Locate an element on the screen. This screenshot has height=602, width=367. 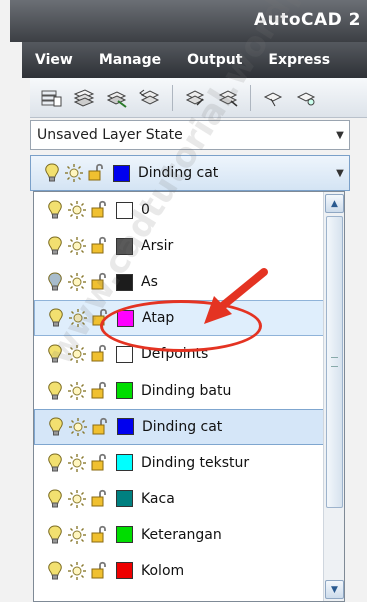
scroll-thumb is located at coordinates (334, 362).